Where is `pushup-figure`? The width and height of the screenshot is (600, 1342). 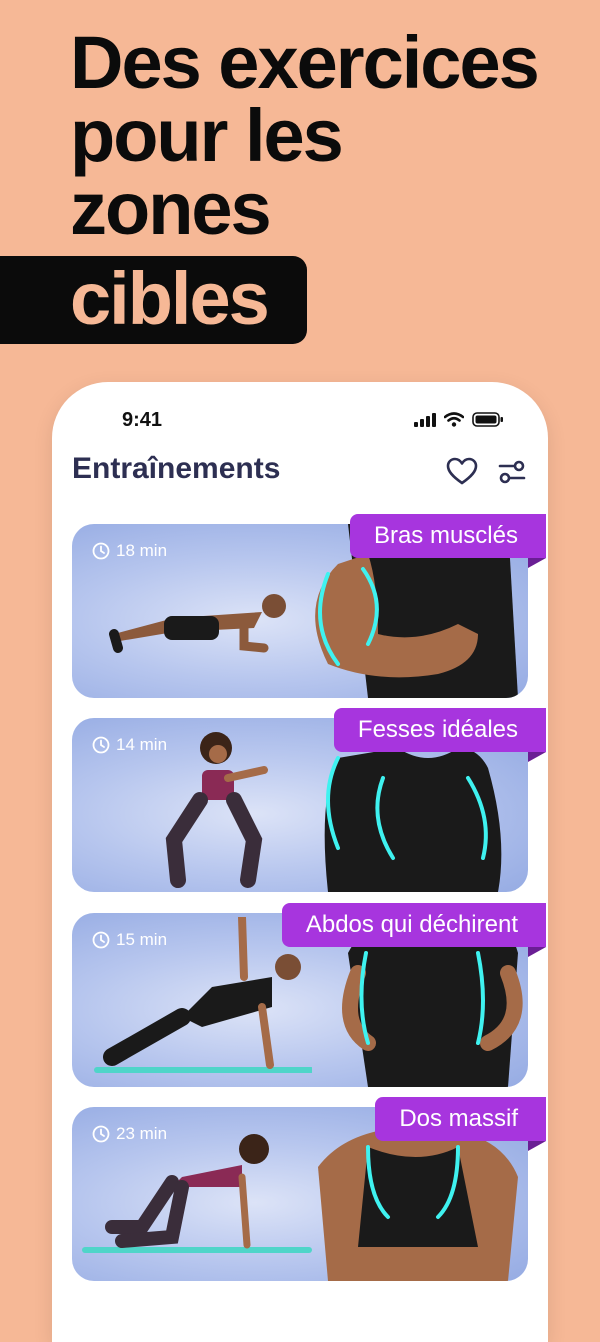
pushup-figure is located at coordinates (197, 623).